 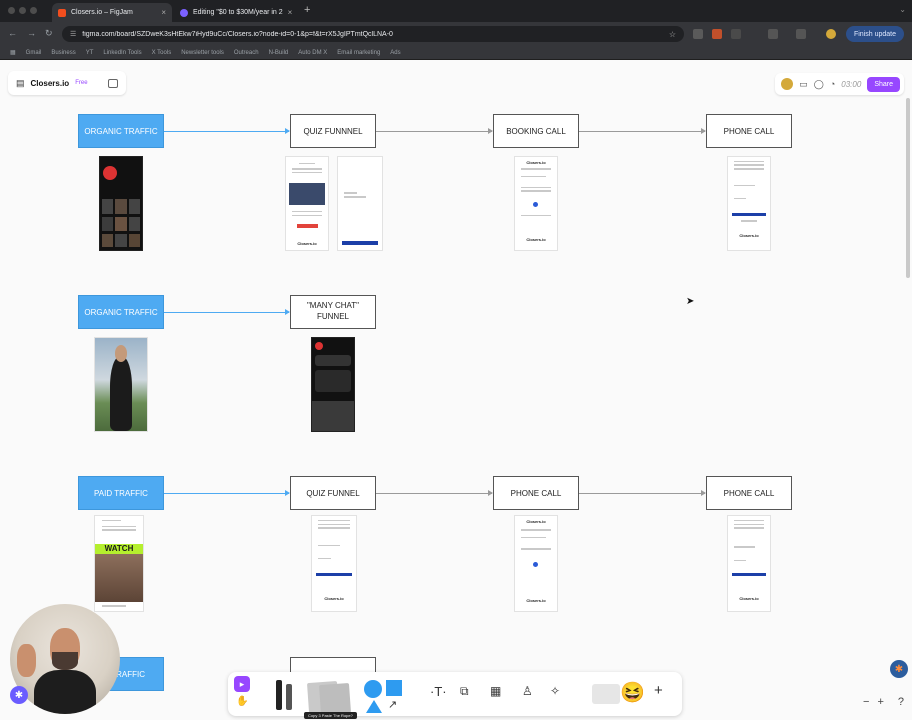 I want to click on circle-shape-icon, so click(x=373, y=689).